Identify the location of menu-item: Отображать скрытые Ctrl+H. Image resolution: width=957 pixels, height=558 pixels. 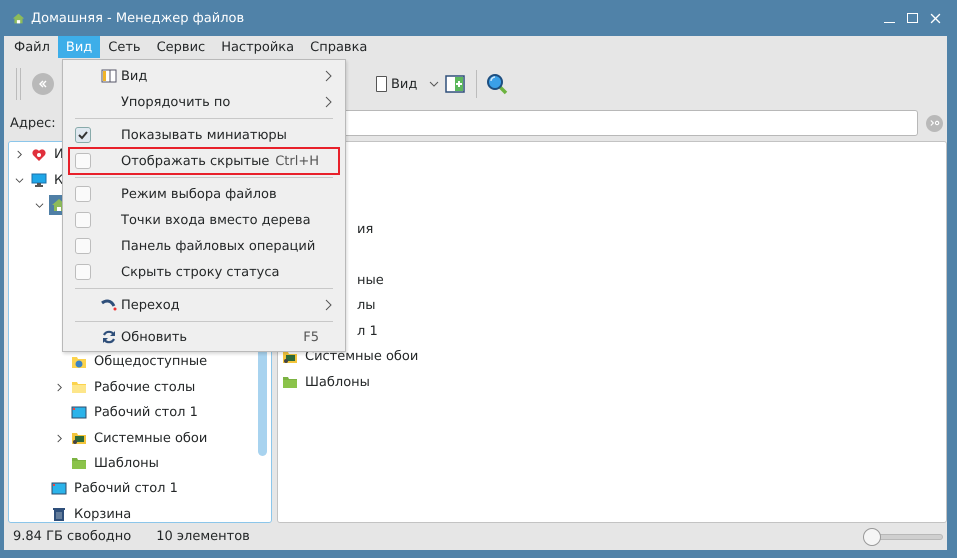
(204, 161).